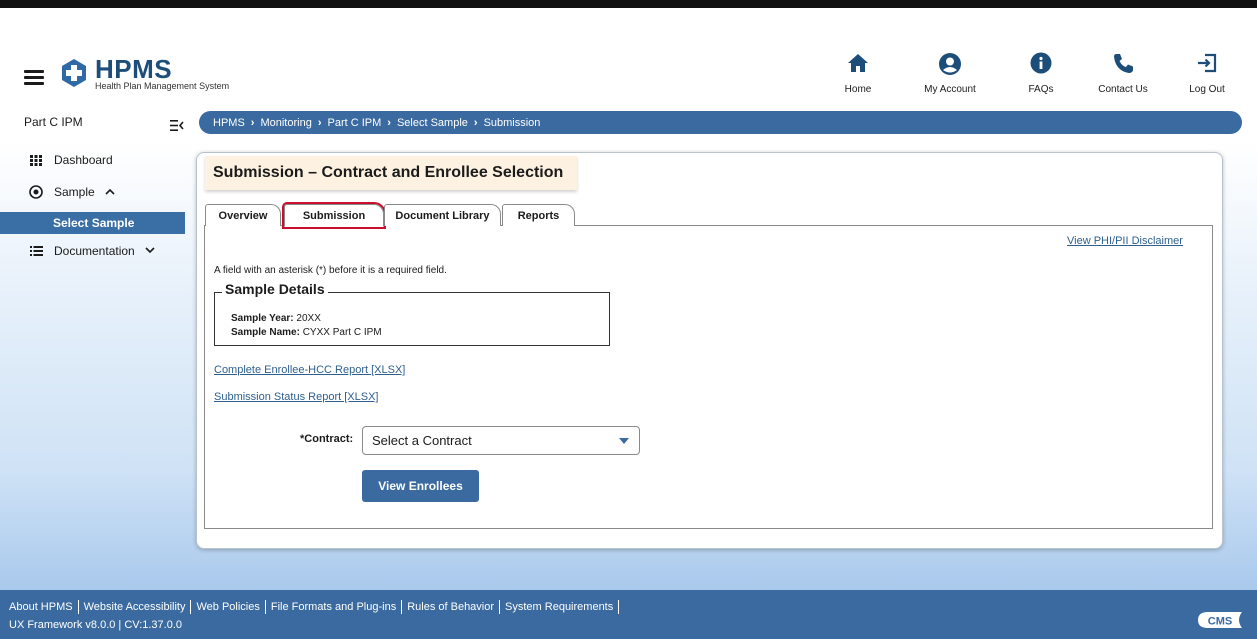 This screenshot has height=639, width=1257. What do you see at coordinates (619, 607) in the screenshot?
I see `divider` at bounding box center [619, 607].